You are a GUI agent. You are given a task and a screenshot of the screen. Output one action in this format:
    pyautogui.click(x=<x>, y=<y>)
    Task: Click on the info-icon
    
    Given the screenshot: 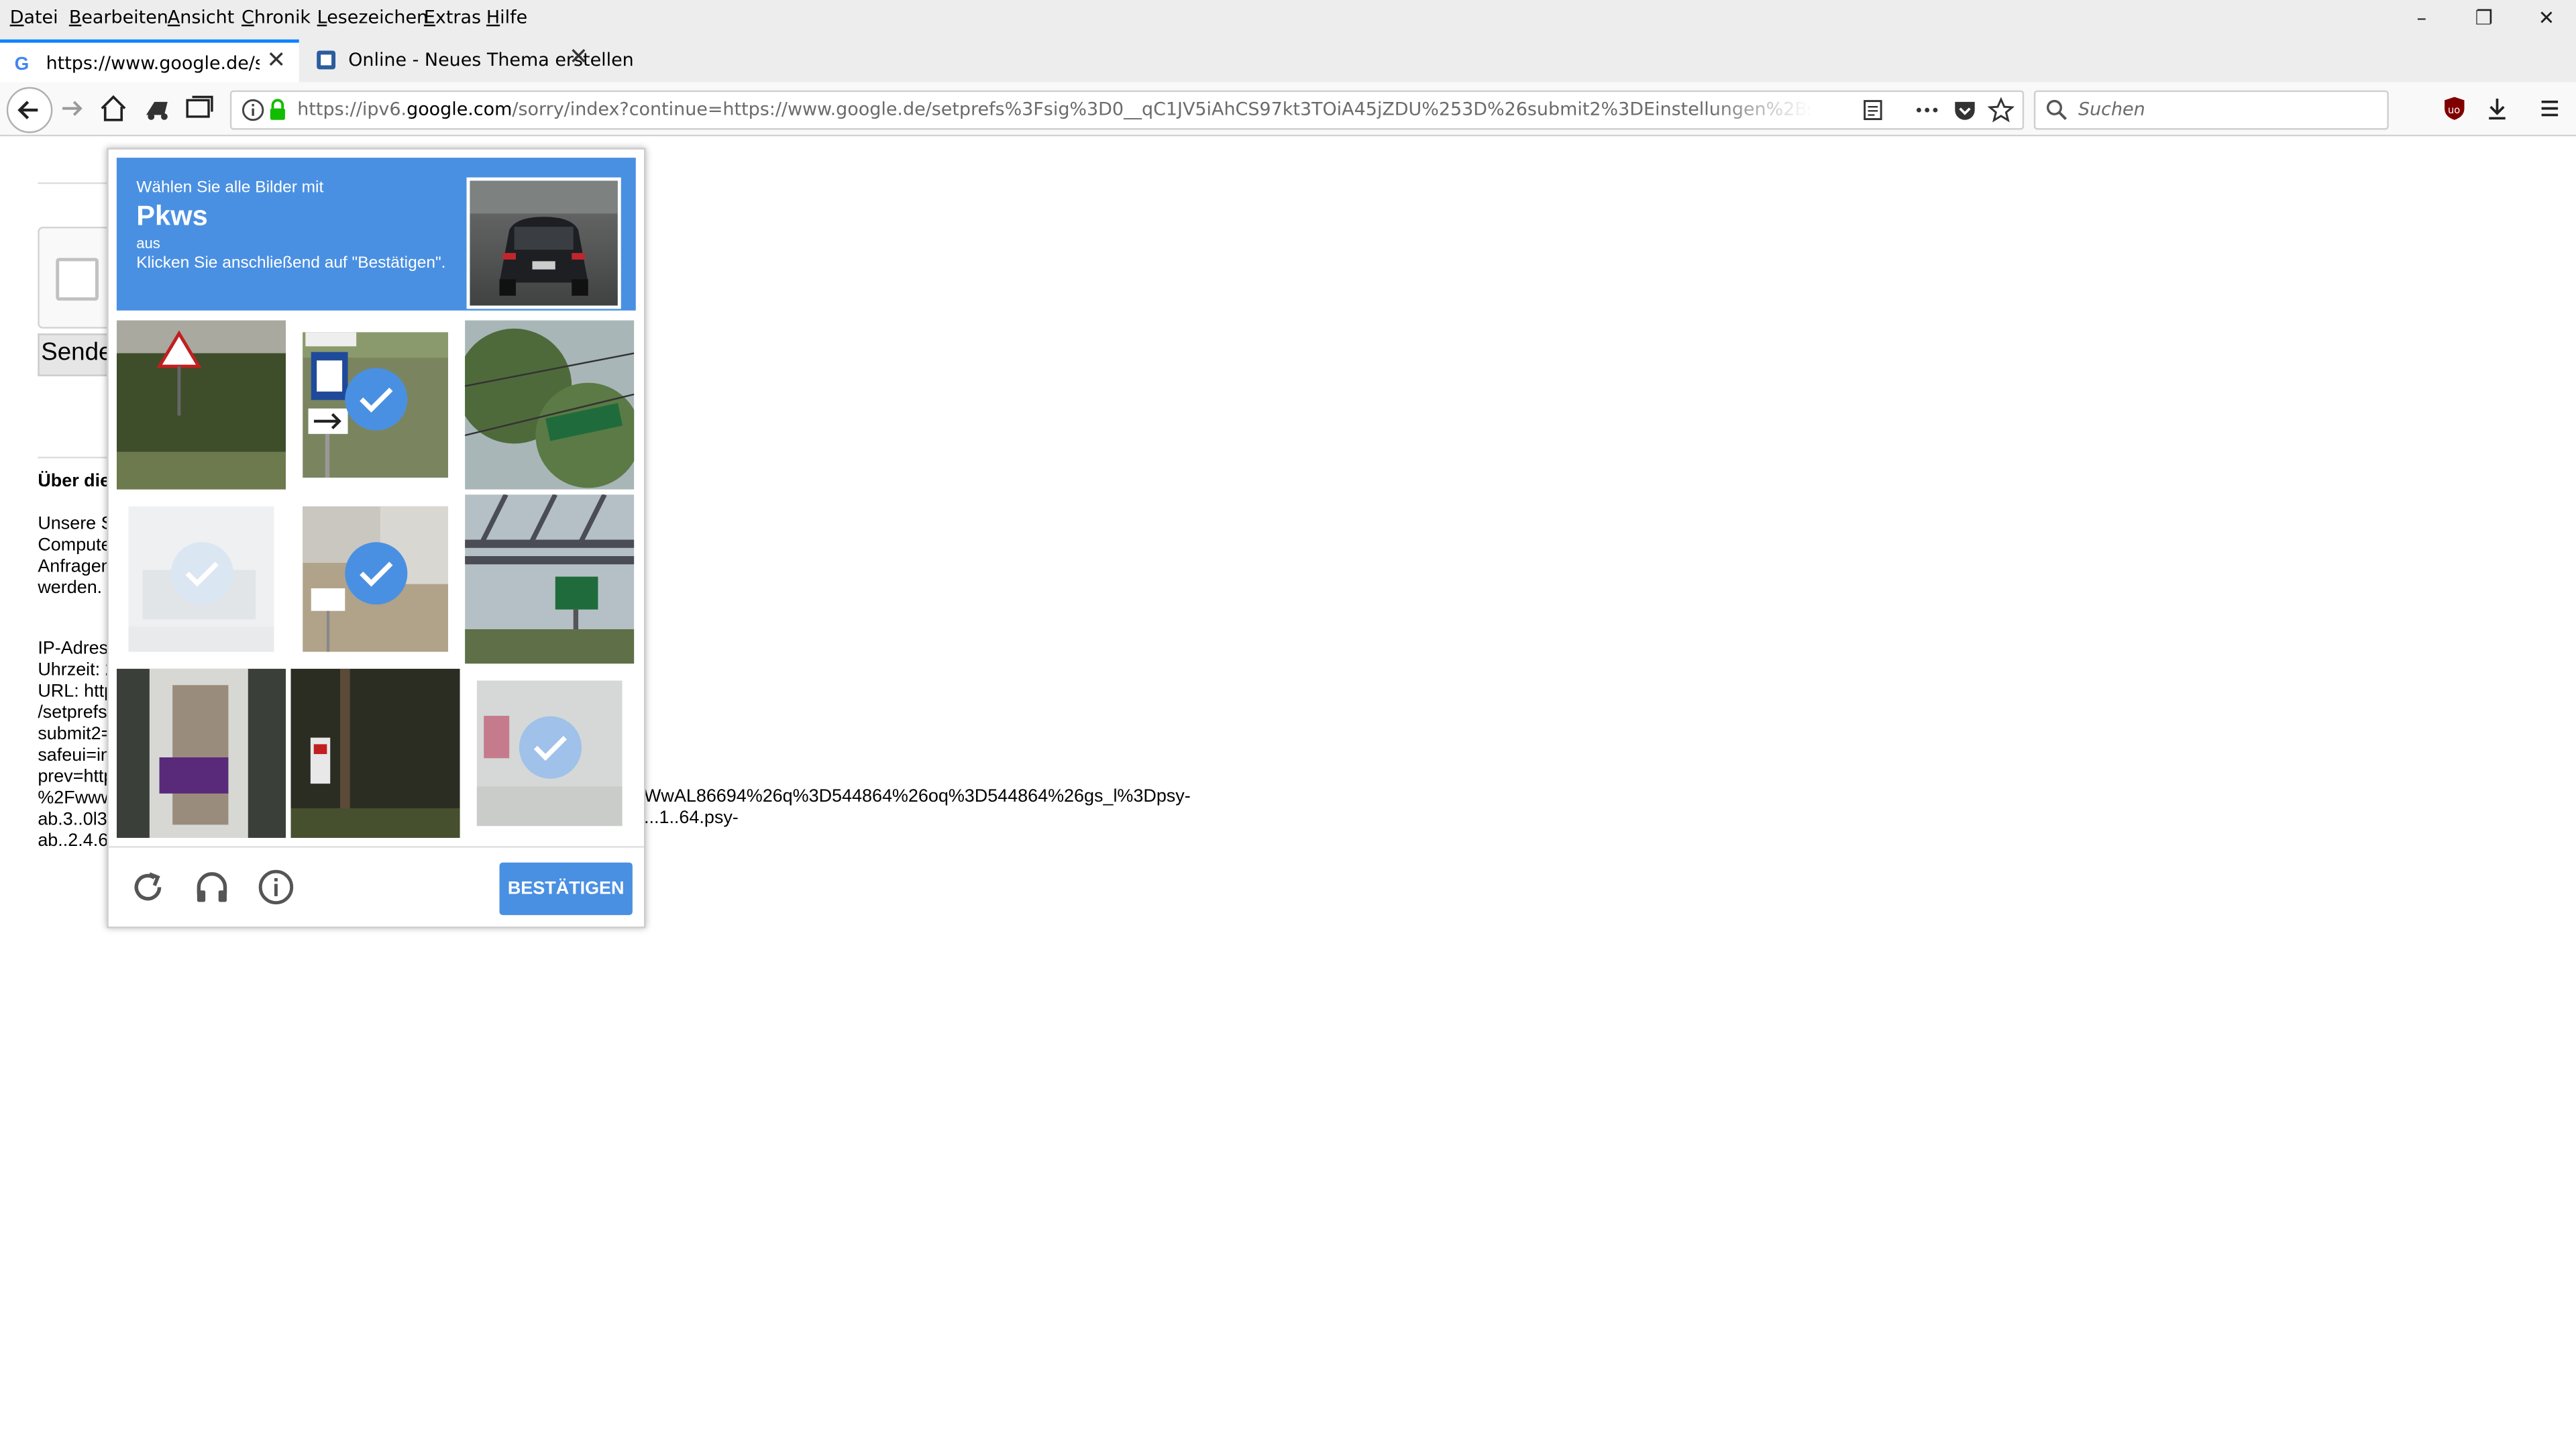 What is the action you would take?
    pyautogui.click(x=252, y=110)
    